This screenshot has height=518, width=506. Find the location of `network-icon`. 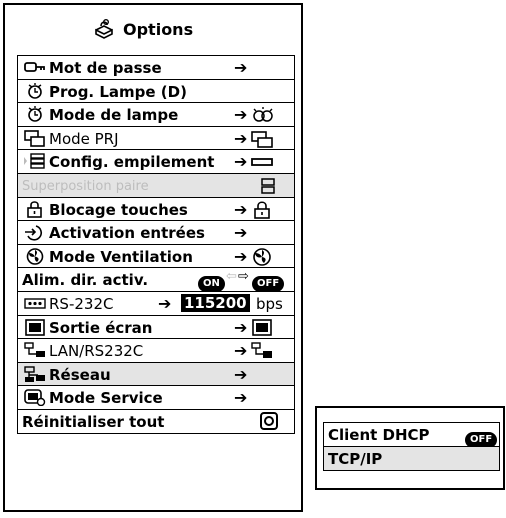

network-icon is located at coordinates (34, 374).